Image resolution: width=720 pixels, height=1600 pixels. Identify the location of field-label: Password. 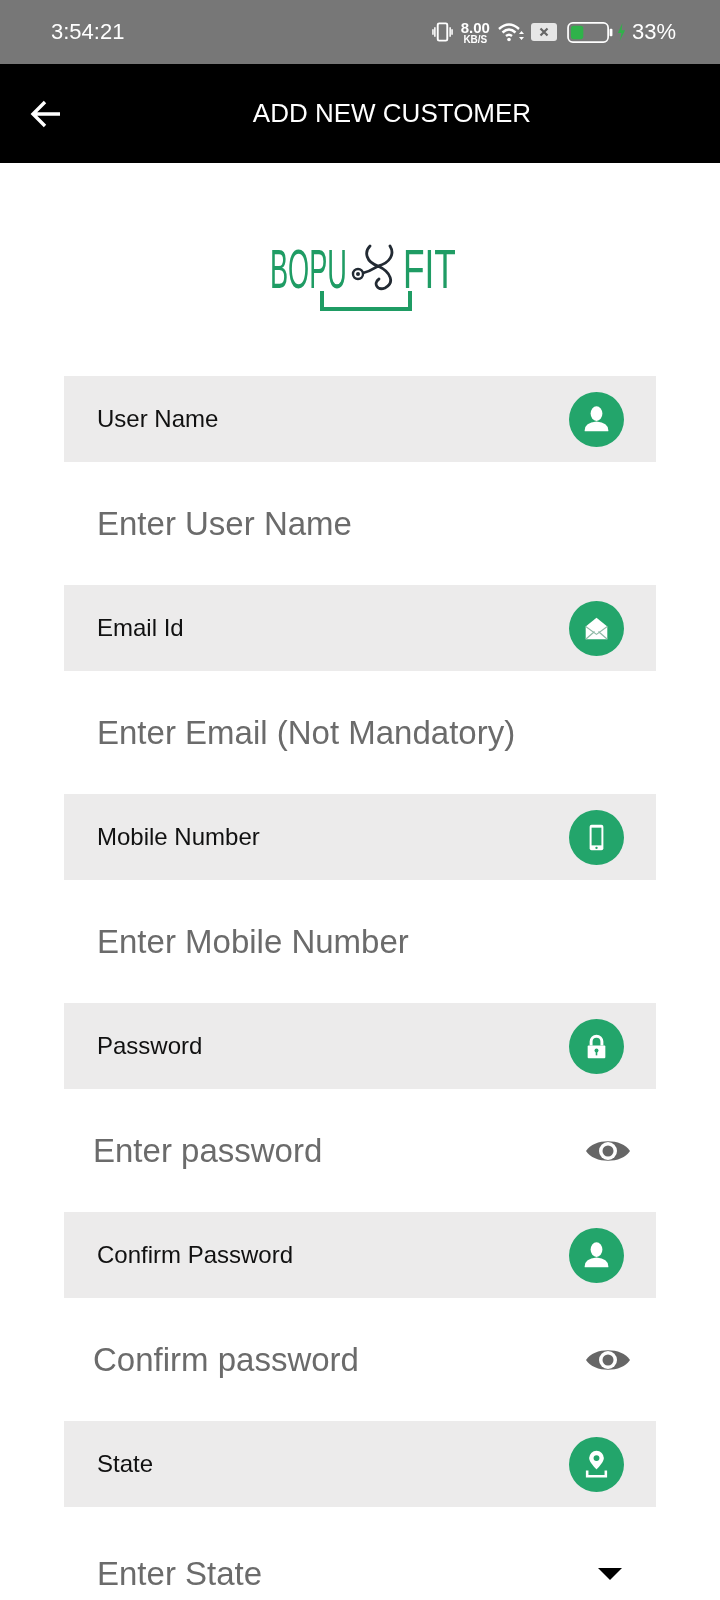
(150, 1046).